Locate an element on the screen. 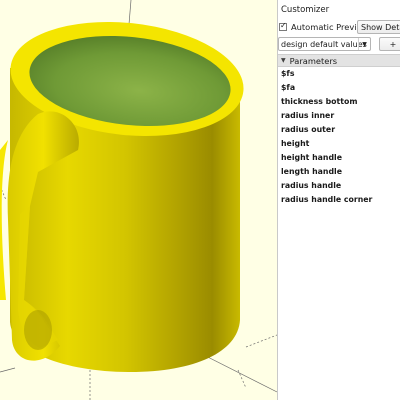 Image resolution: width=400 pixels, height=400 pixels. preset-select-value: design default values is located at coordinates (324, 44).